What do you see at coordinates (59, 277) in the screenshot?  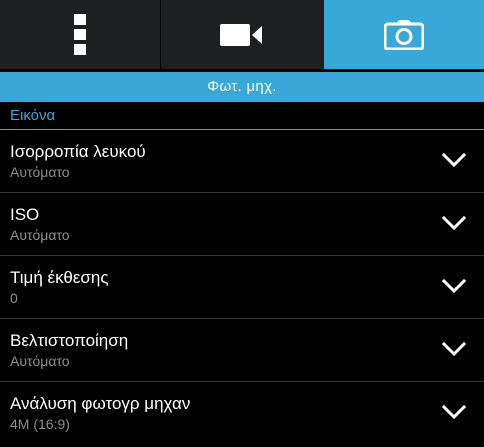 I see `setting-title: Τιμή έκθεσης` at bounding box center [59, 277].